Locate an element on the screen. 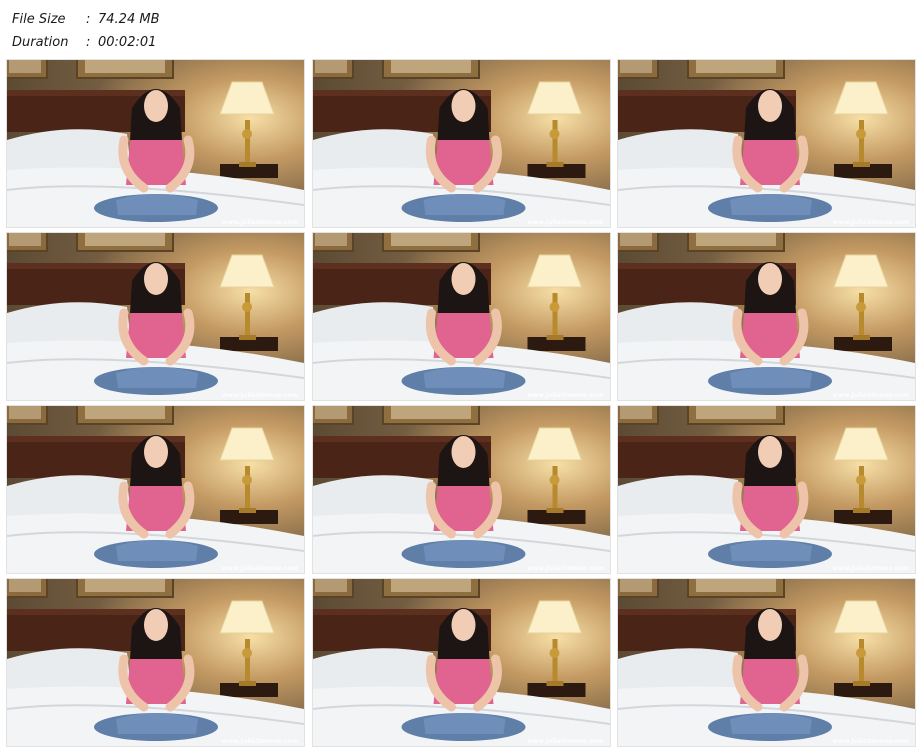 The height and width of the screenshot is (752, 922). file-size-value: 74.24 MB is located at coordinates (129, 19).